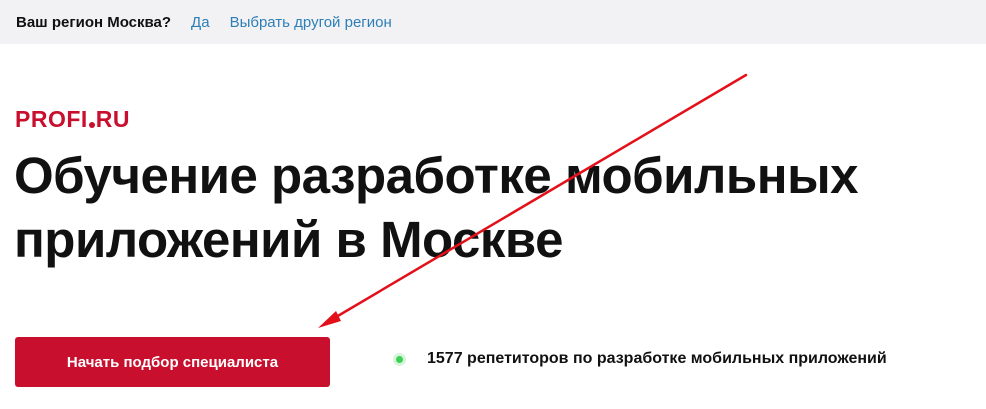  What do you see at coordinates (288, 239) in the screenshot?
I see `page-title-line-2: приложений в Москве` at bounding box center [288, 239].